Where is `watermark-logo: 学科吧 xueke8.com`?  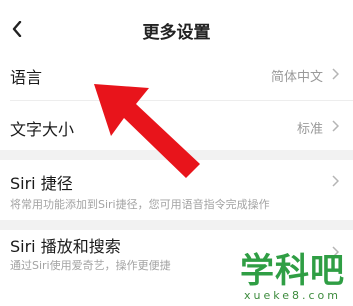 watermark-logo: 学科吧 xueke8.com is located at coordinates (292, 277).